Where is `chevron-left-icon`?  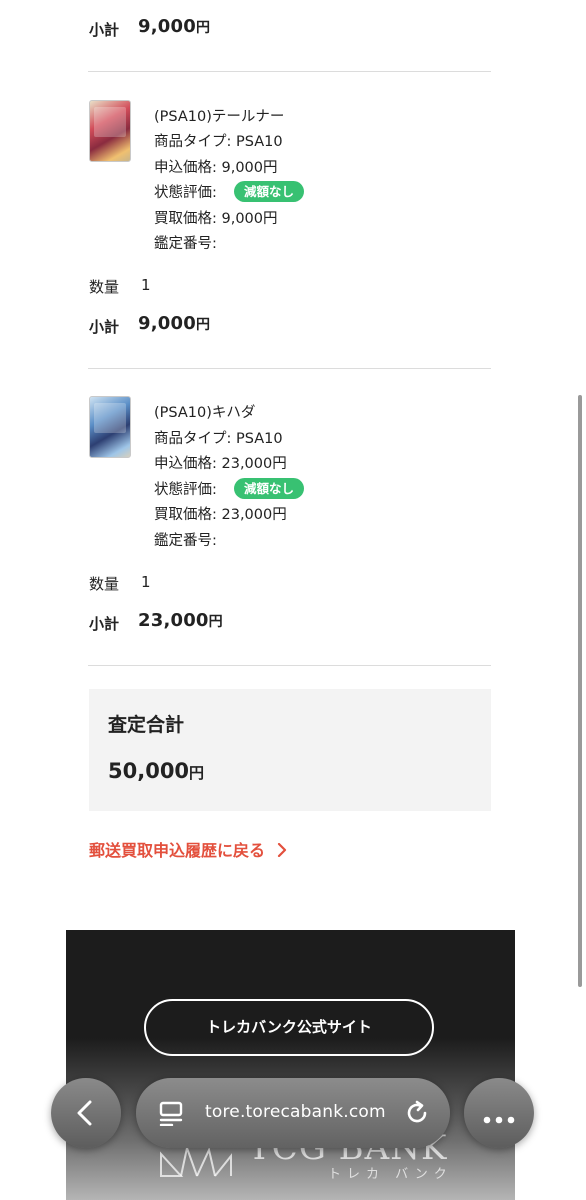
chevron-left-icon is located at coordinates (85, 1115).